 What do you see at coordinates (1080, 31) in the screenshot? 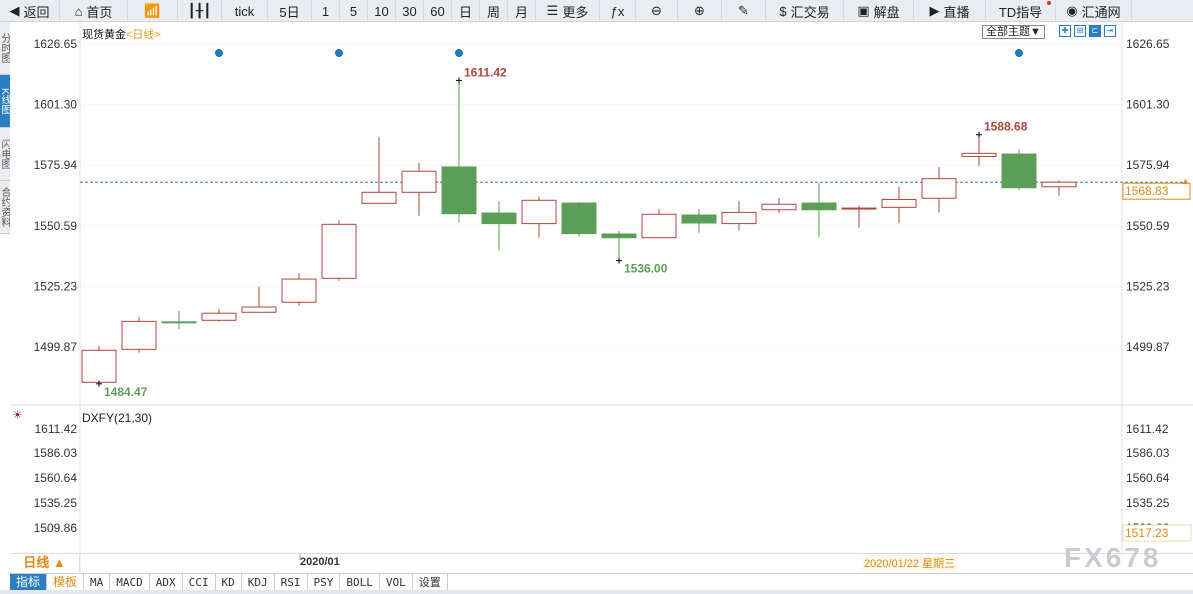
I see `fit-icon: ⊞` at bounding box center [1080, 31].